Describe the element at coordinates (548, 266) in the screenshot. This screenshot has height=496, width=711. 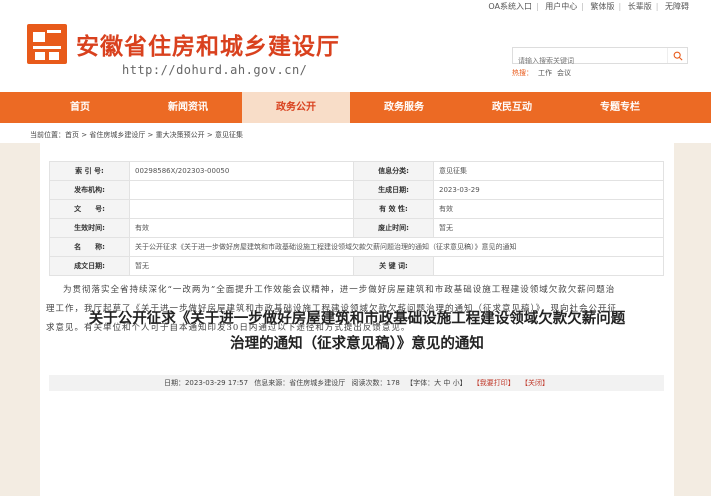
I see `keywords-value` at that location.